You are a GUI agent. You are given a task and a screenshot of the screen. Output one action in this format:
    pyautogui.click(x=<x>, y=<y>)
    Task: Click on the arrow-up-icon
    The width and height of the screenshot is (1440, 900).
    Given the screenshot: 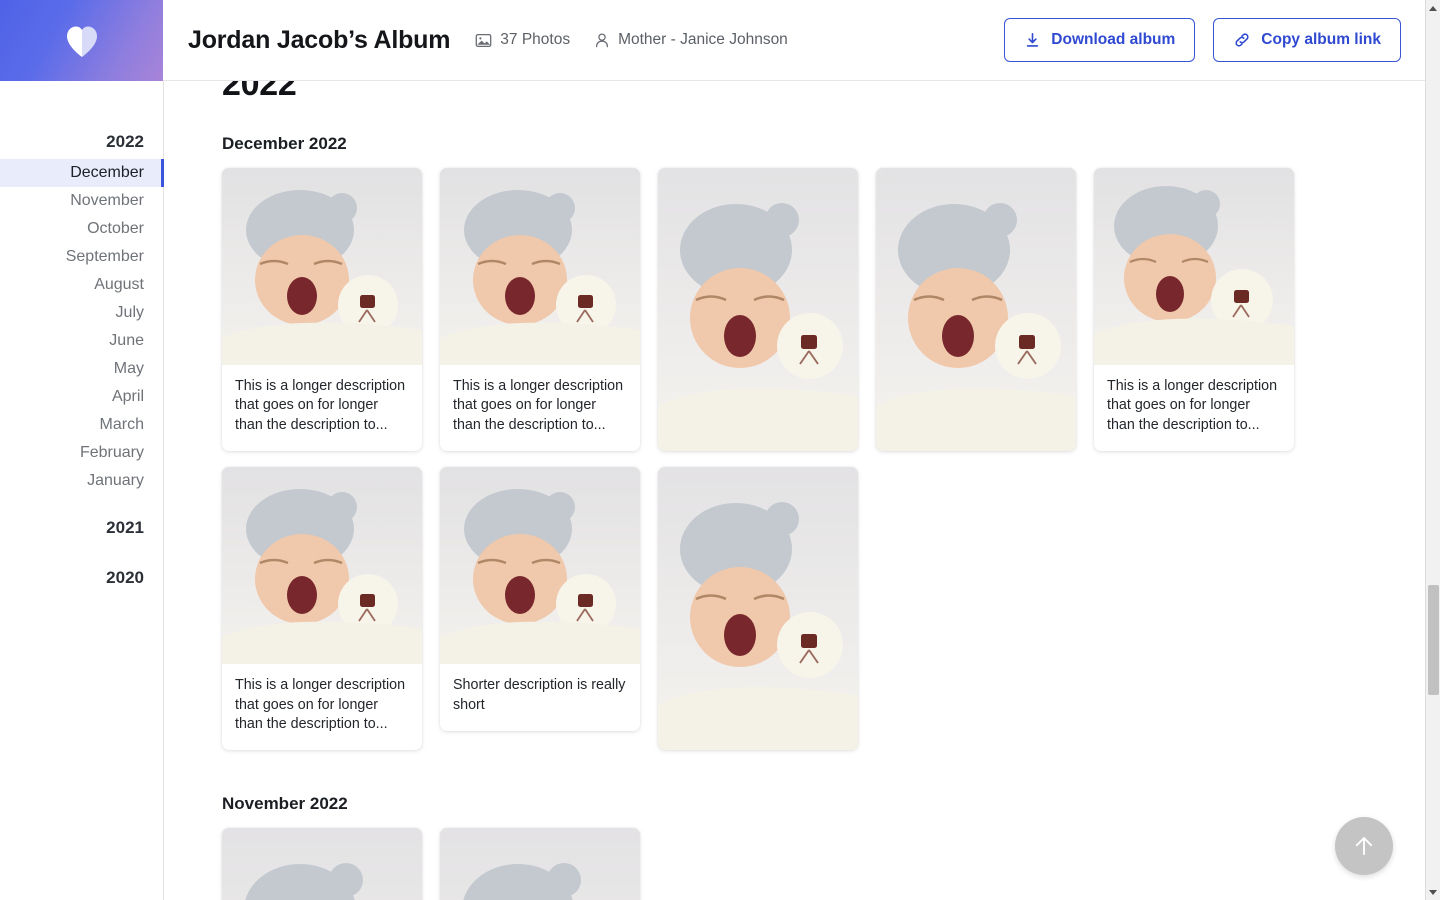 What is the action you would take?
    pyautogui.click(x=1364, y=846)
    